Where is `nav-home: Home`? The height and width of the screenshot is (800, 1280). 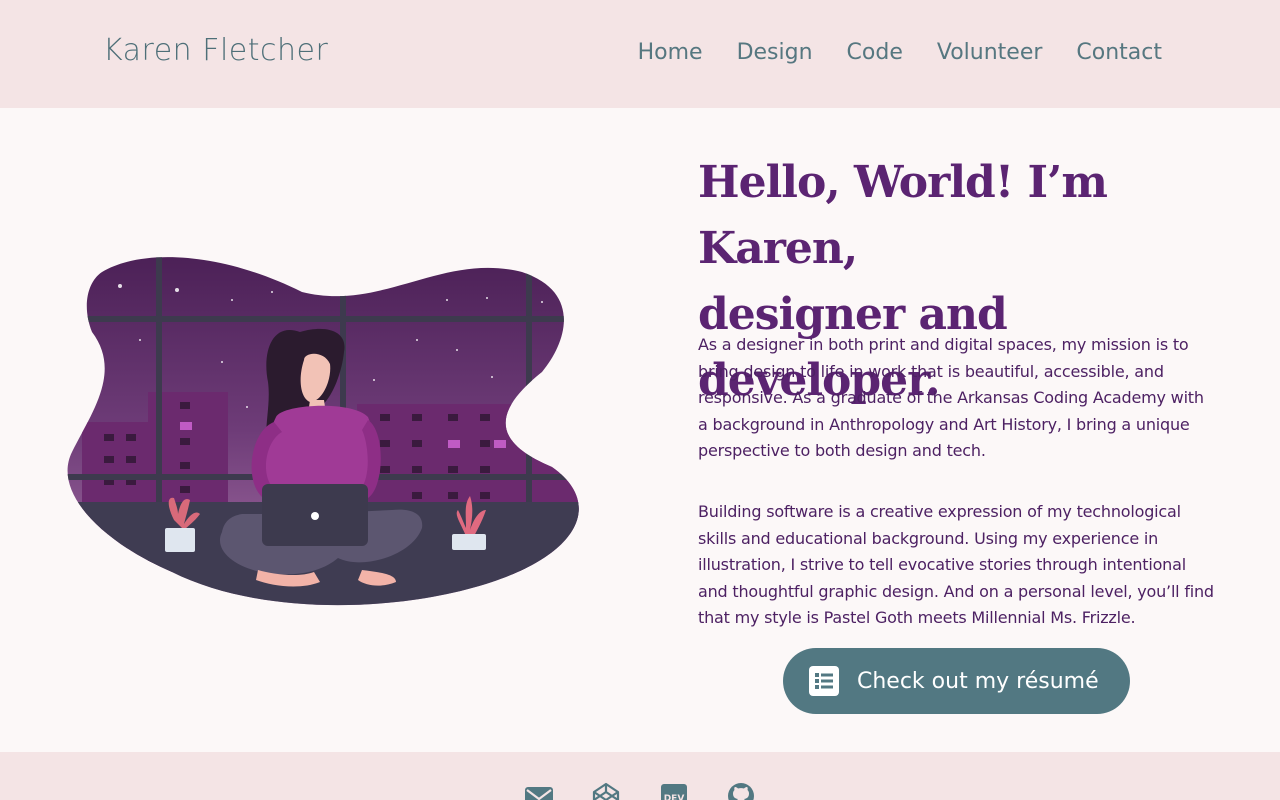
nav-home: Home is located at coordinates (670, 52).